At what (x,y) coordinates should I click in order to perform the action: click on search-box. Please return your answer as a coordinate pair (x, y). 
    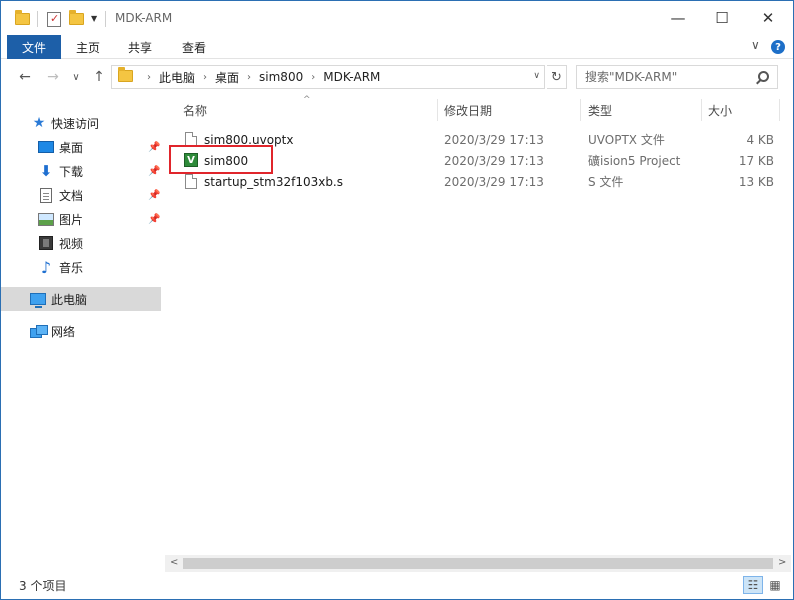
    Looking at the image, I should click on (677, 77).